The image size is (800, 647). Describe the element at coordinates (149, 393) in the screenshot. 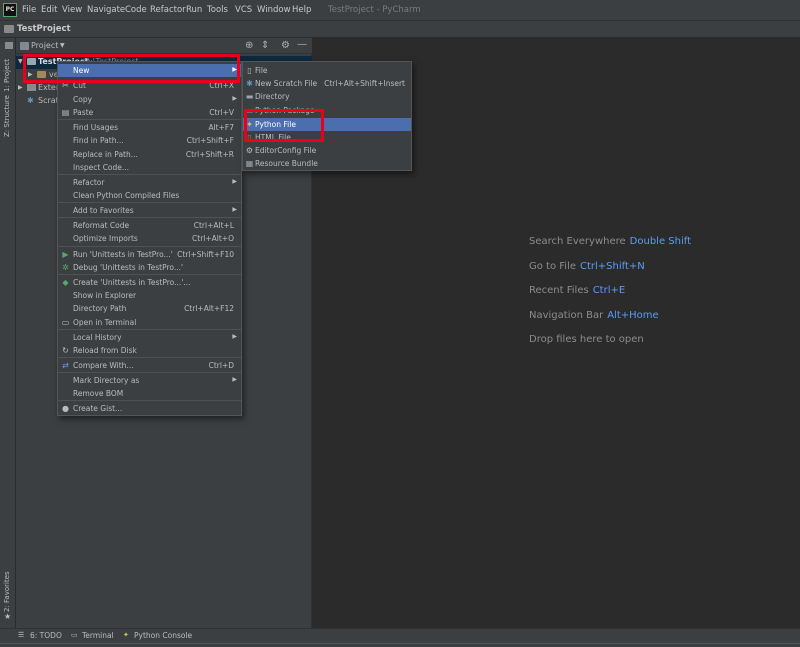

I see `menu-item-remove-bom: Remove BOM` at that location.